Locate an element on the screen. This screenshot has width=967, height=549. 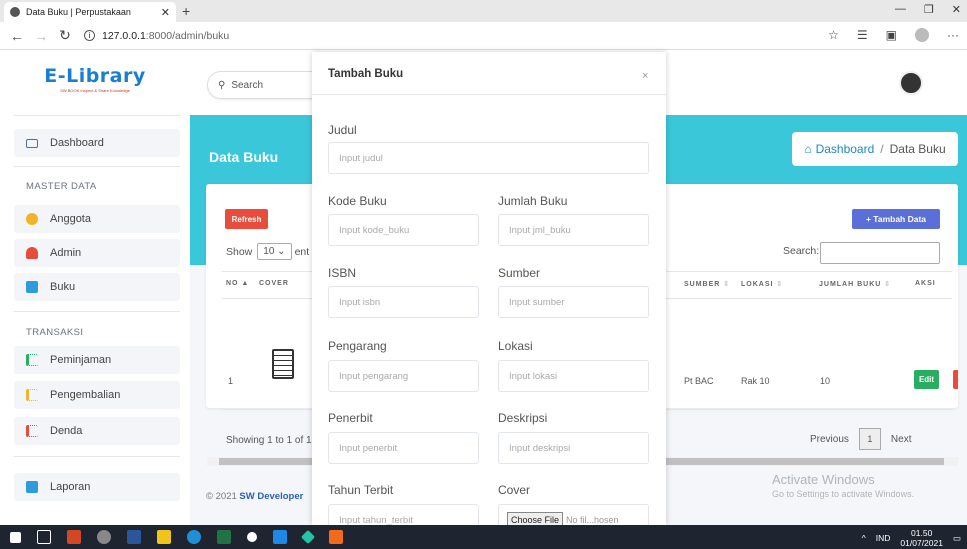
new-tab-icon: + is located at coordinates (186, 11).